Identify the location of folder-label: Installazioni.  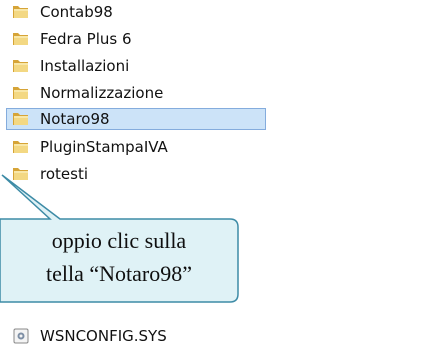
(85, 66).